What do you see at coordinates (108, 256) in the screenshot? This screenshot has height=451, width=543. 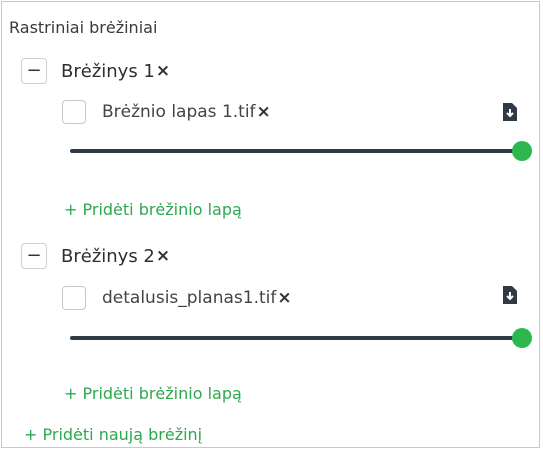 I see `group-name: Brėžinys 2` at bounding box center [108, 256].